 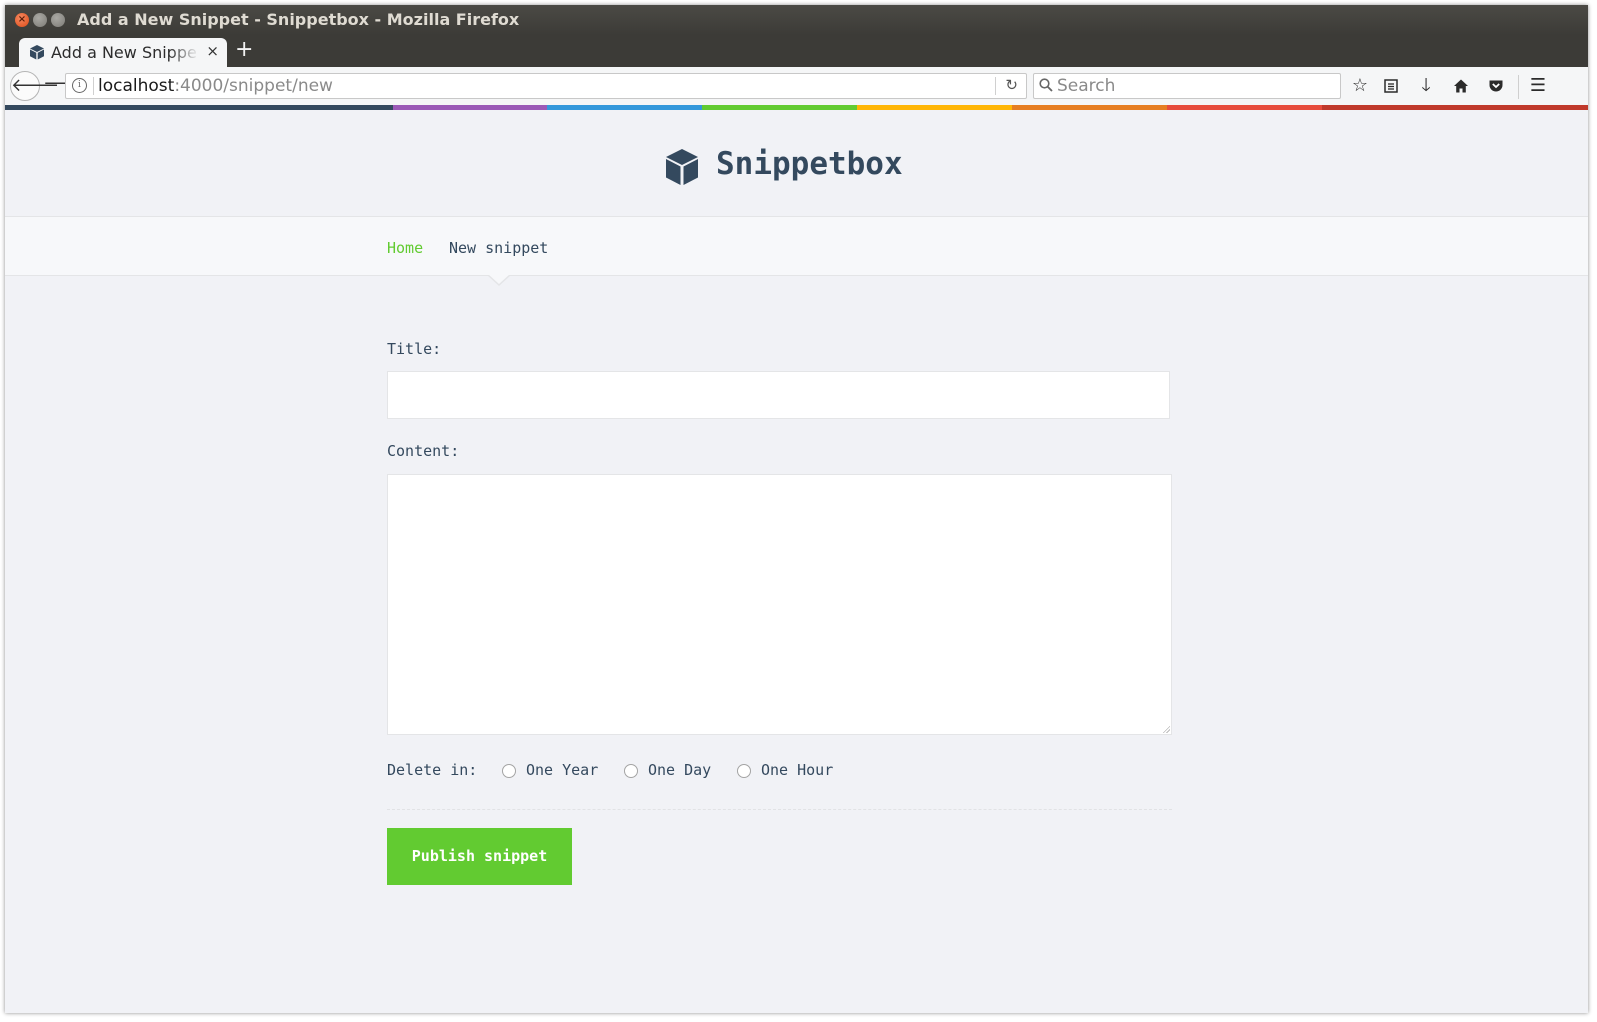 I want to click on back-button: 🡐, so click(x=34, y=86).